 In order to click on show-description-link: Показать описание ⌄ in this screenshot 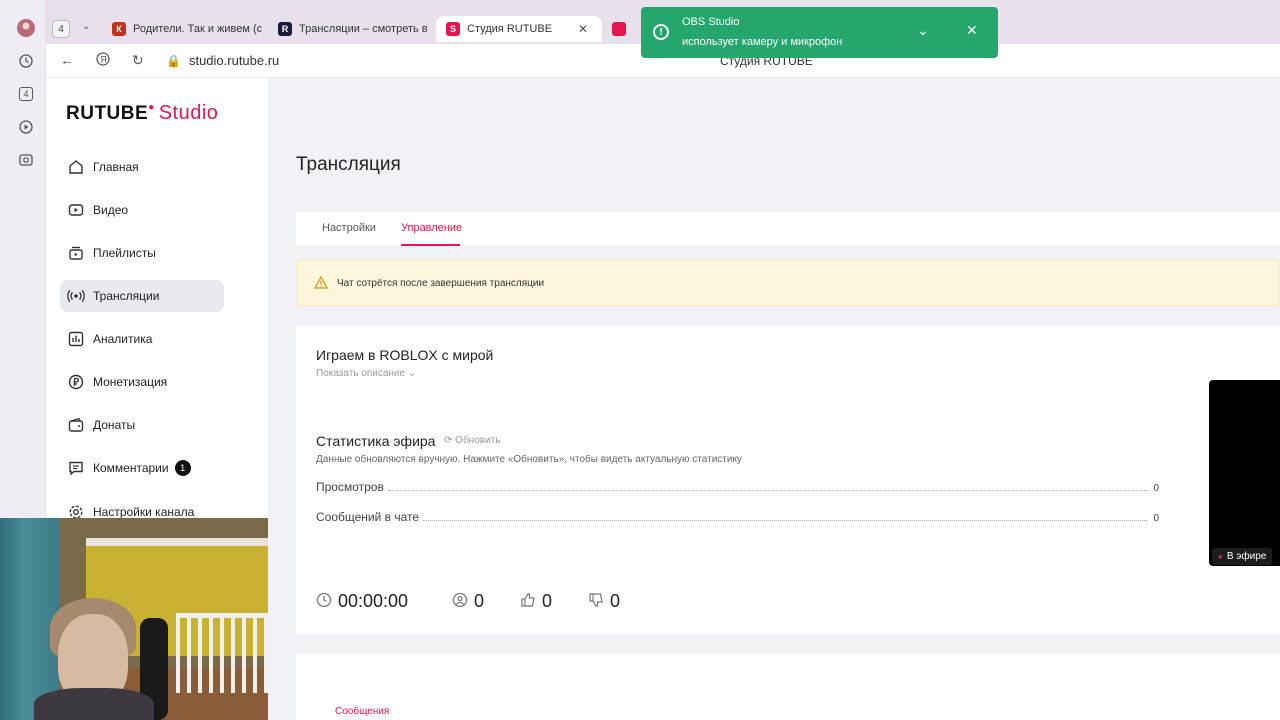, I will do `click(366, 373)`.